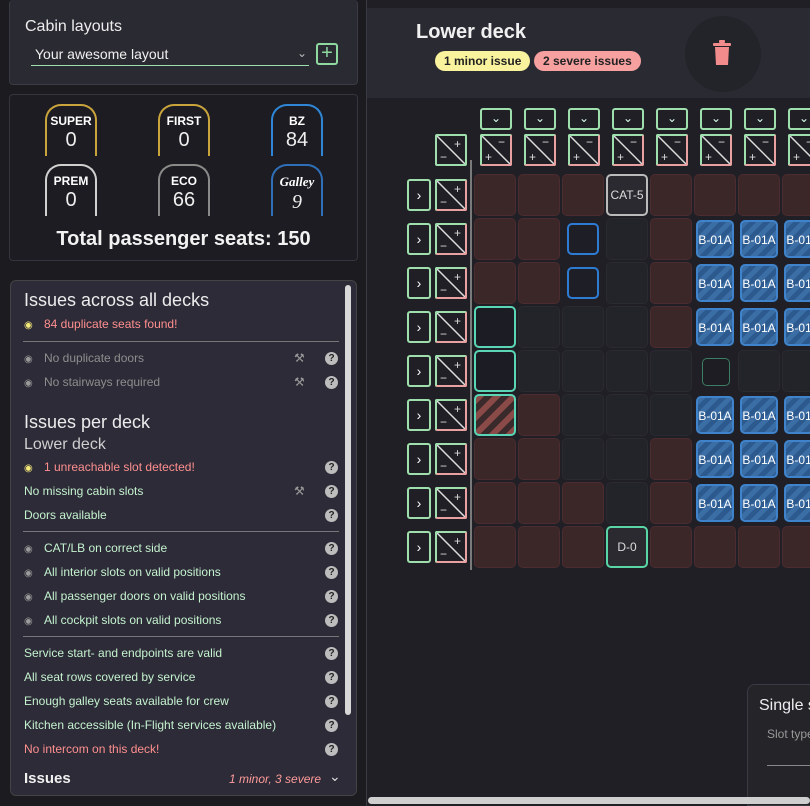 Image resolution: width=810 pixels, height=806 pixels. I want to click on highlighted-slot, so click(495, 327).